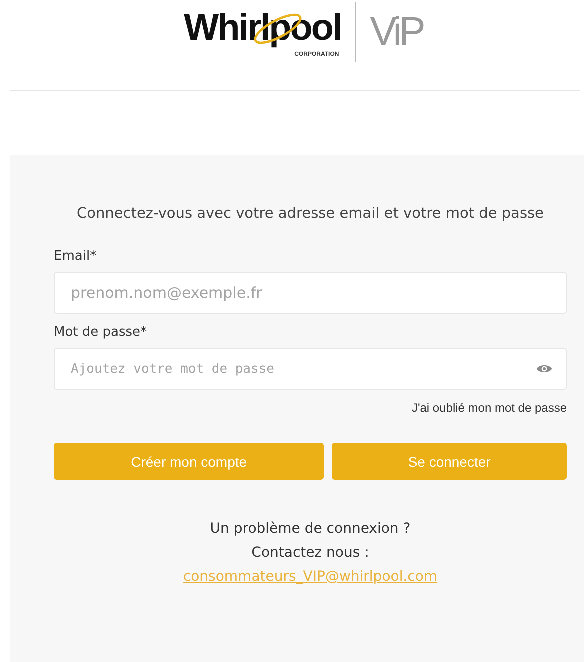  What do you see at coordinates (310, 214) in the screenshot?
I see `form-heading: Connectez-vous avec votre adresse email et votre mot de passe` at bounding box center [310, 214].